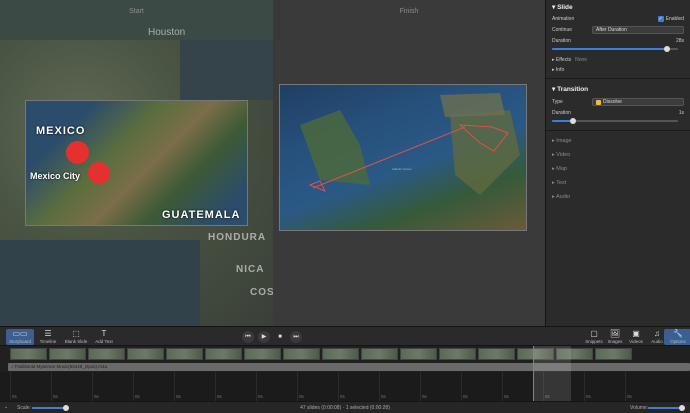  Describe the element at coordinates (618, 49) in the screenshot. I see `slide-duration-slider` at that location.